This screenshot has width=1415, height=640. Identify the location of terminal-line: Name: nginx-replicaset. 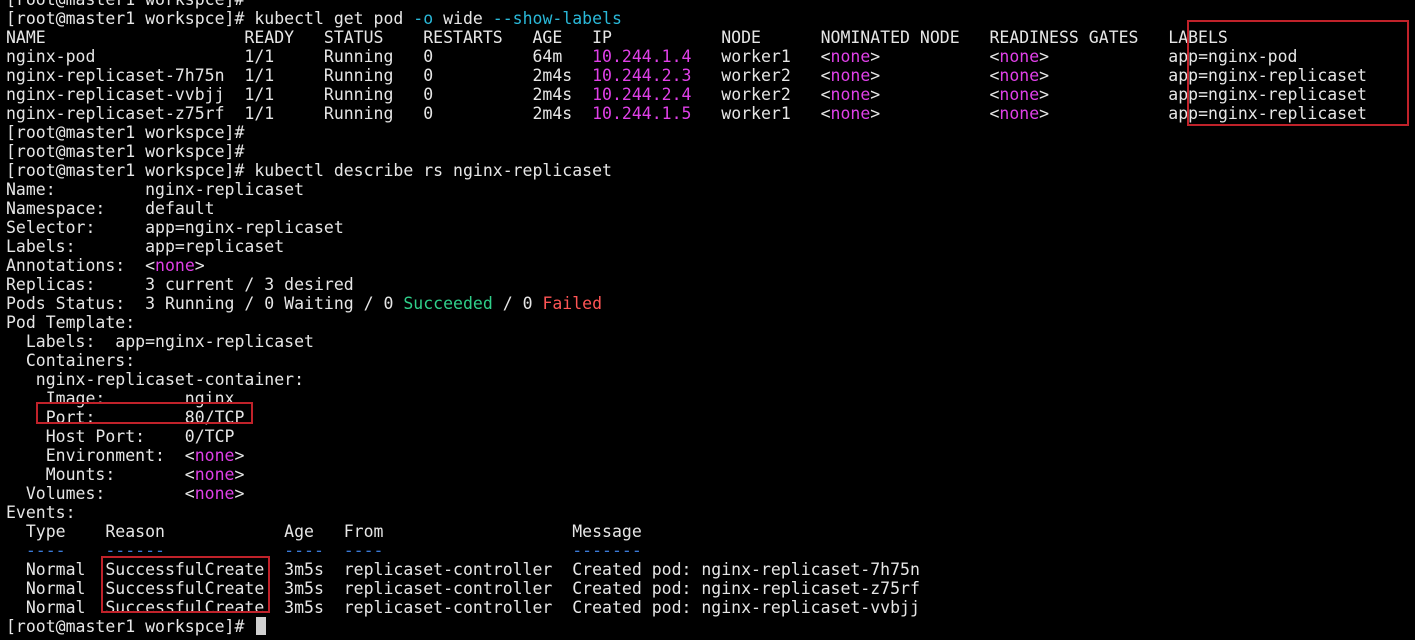
(155, 189).